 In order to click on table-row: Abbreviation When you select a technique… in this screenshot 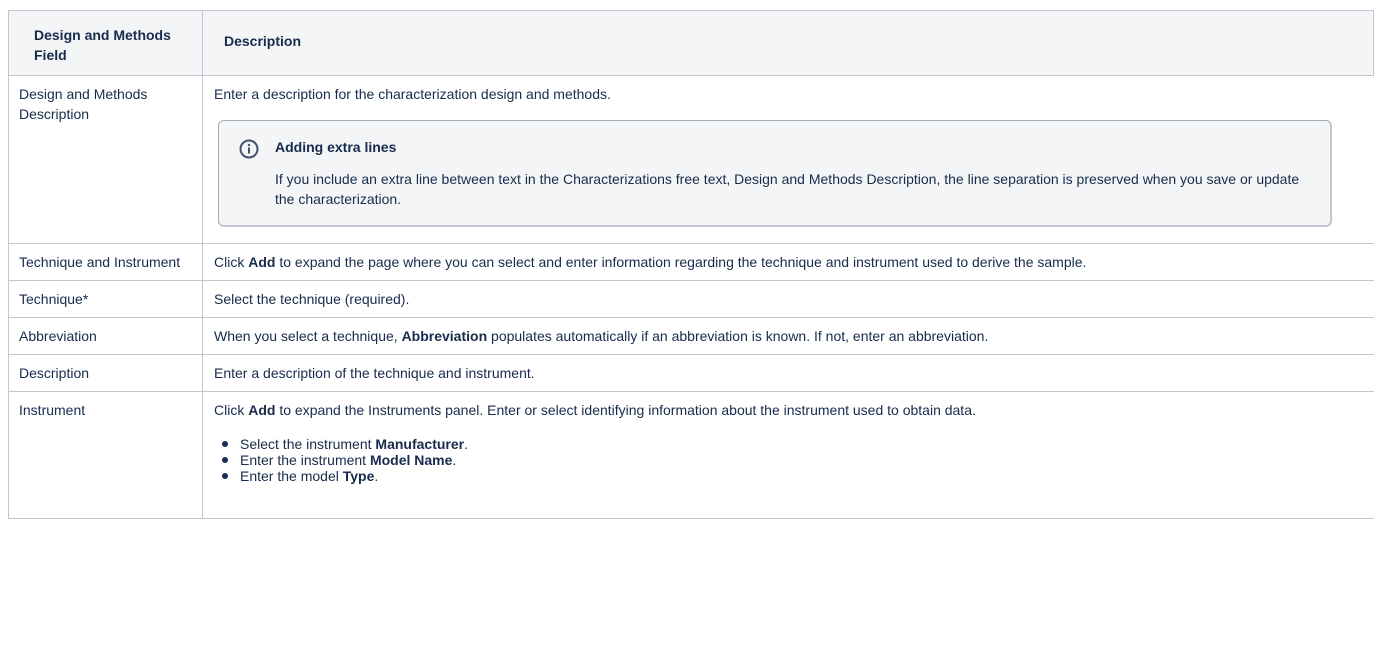, I will do `click(691, 336)`.